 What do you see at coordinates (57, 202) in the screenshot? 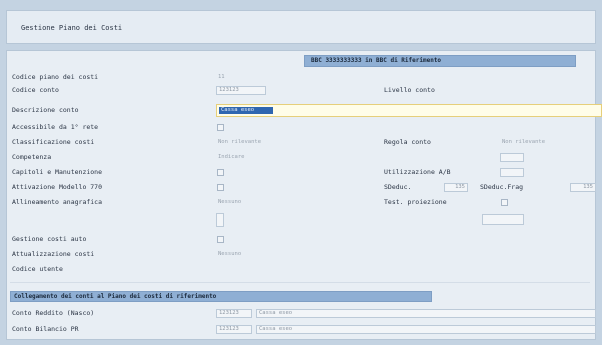
I see `label-allineamento: Allineamento anagrafica` at bounding box center [57, 202].